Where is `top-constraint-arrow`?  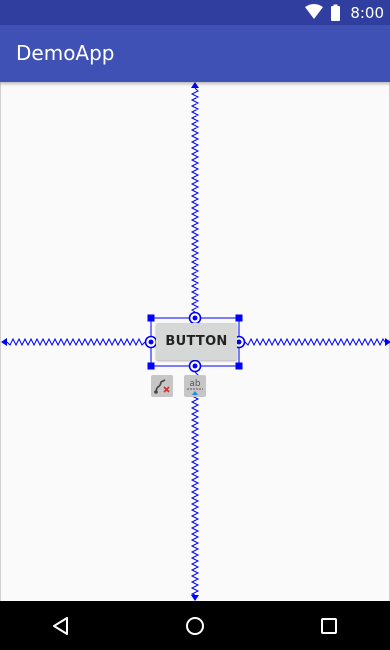 top-constraint-arrow is located at coordinates (195, 85).